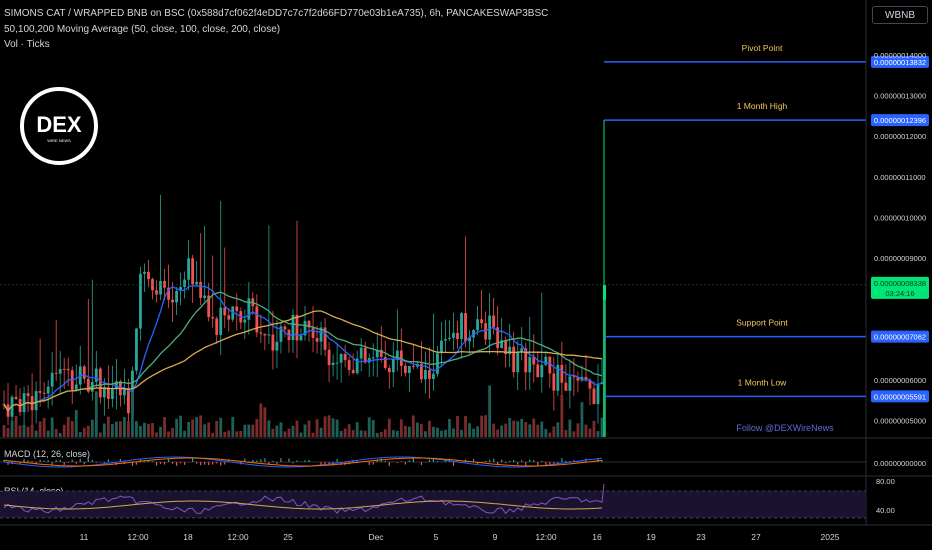  What do you see at coordinates (900, 420) in the screenshot?
I see `price-tick-label: 0.00000005000` at bounding box center [900, 420].